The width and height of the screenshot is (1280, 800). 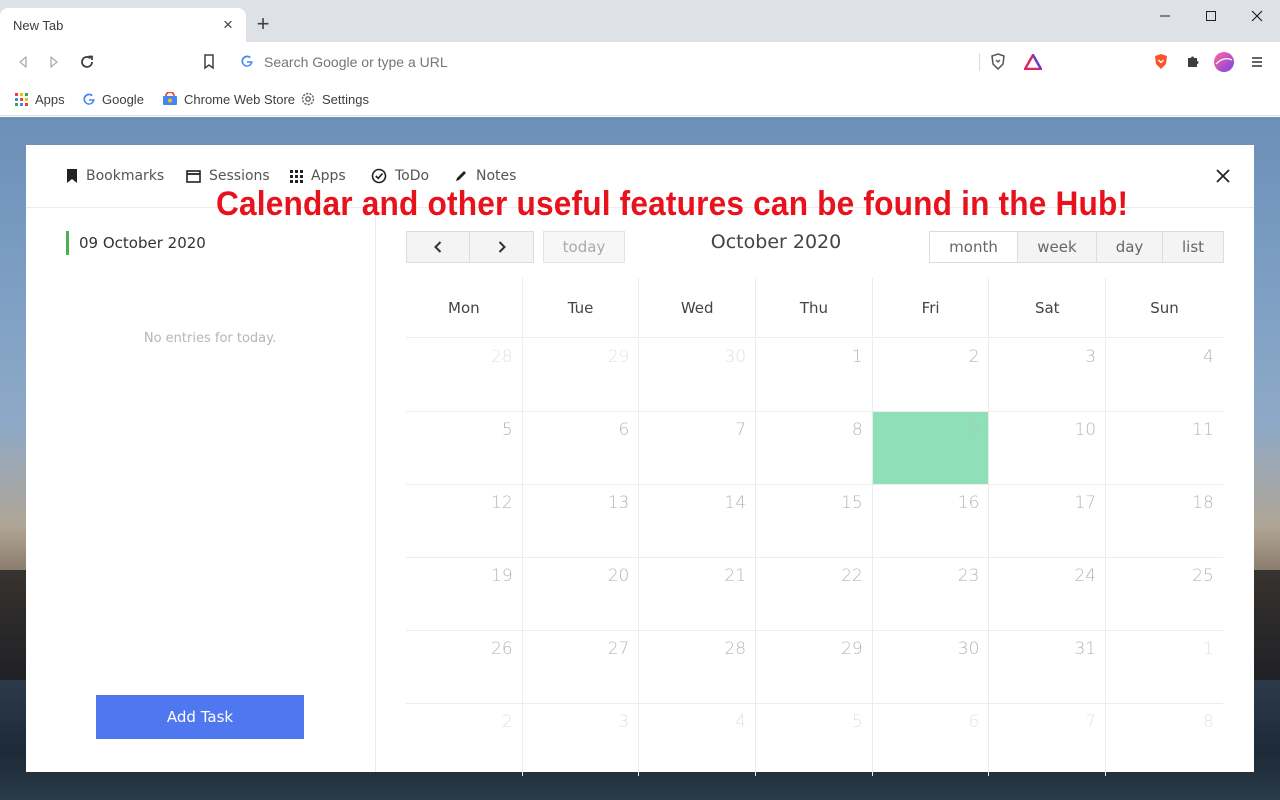 I want to click on week-row: 12 13 14 15 16 17 18, so click(x=814, y=521).